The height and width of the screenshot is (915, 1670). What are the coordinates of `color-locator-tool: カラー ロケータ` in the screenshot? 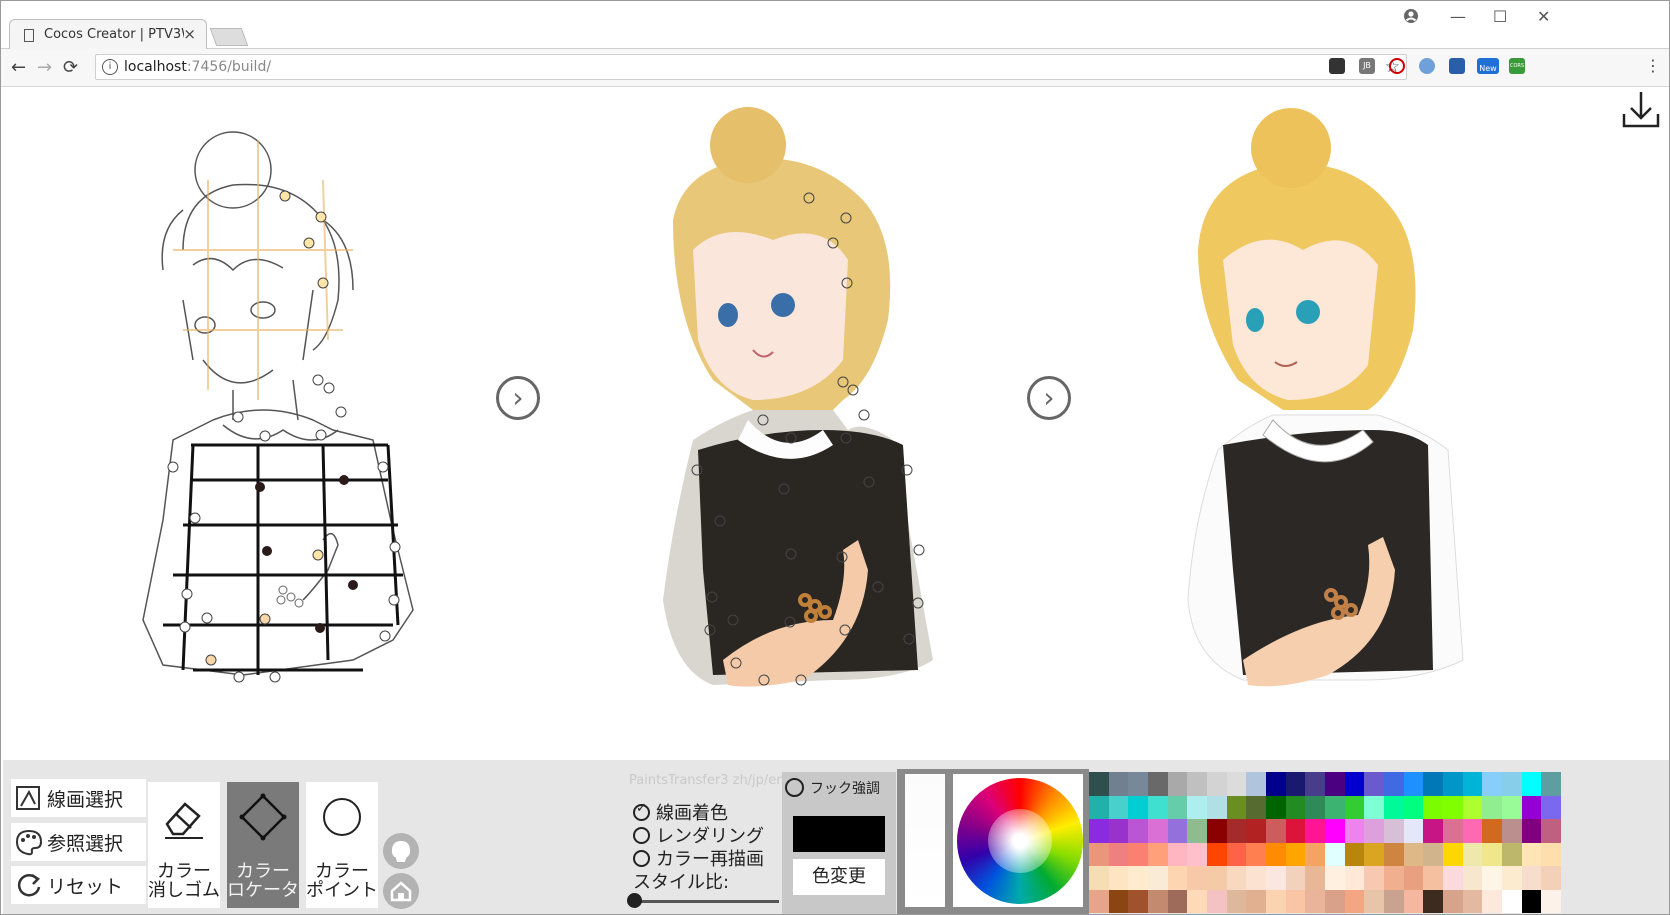 It's located at (263, 845).